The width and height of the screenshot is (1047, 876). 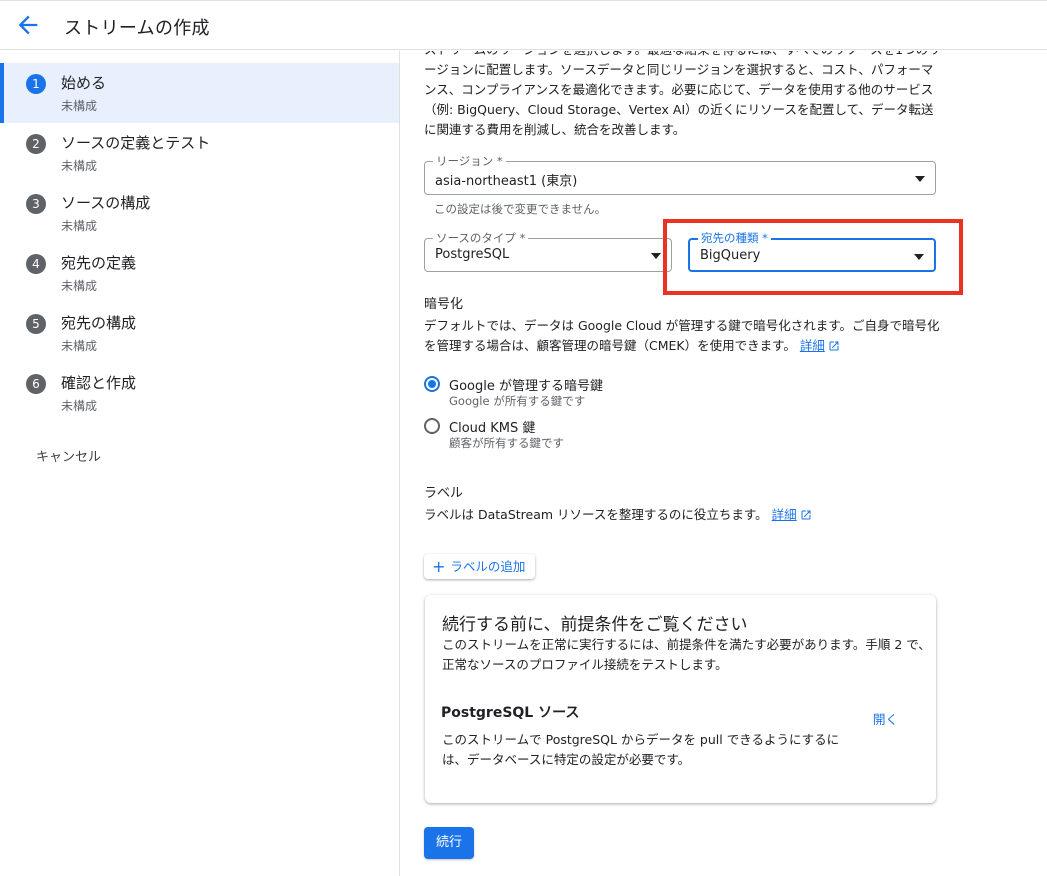 What do you see at coordinates (432, 426) in the screenshot?
I see `radio-button` at bounding box center [432, 426].